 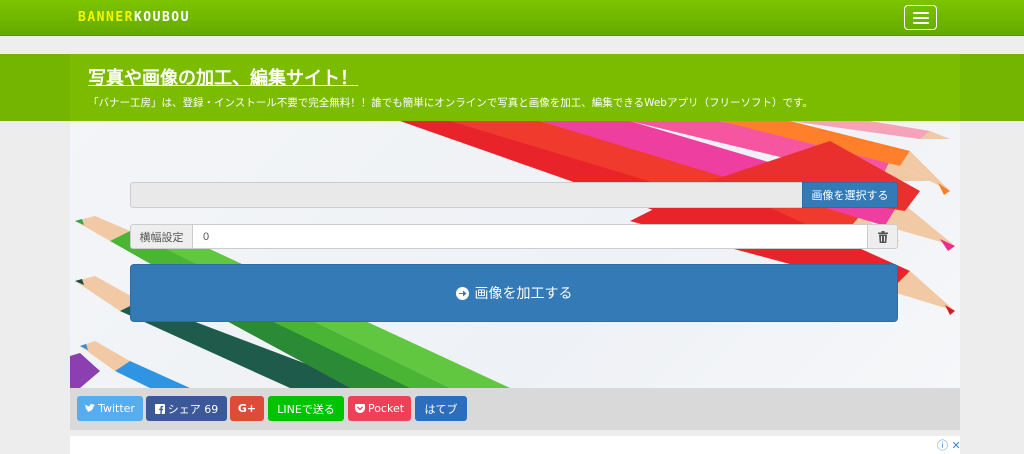 I want to click on facebook-share-button: シェア 69, so click(x=186, y=408).